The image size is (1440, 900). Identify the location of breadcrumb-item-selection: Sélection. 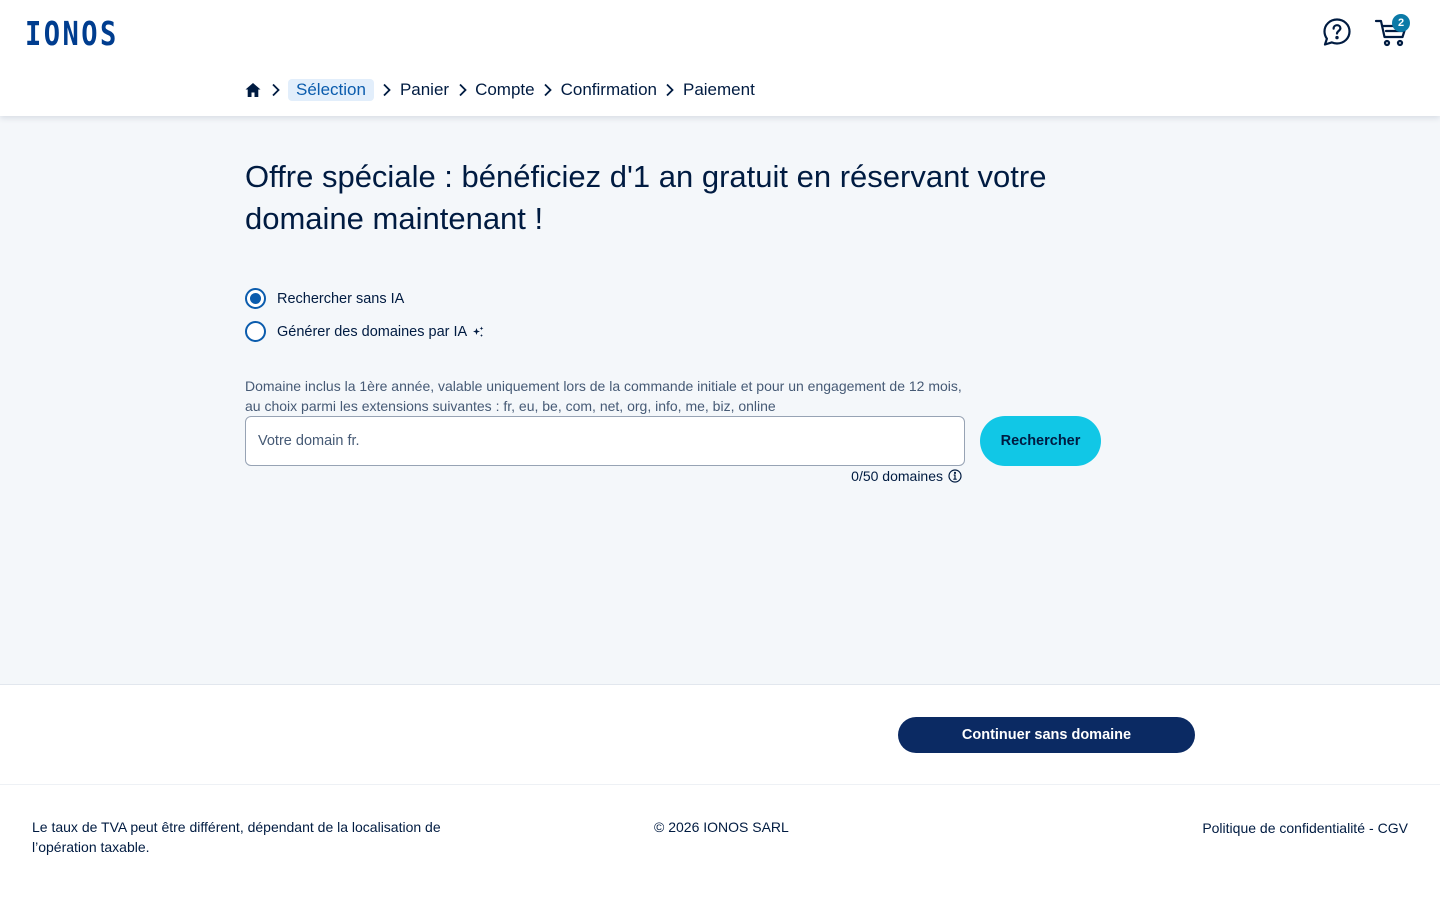
(331, 90).